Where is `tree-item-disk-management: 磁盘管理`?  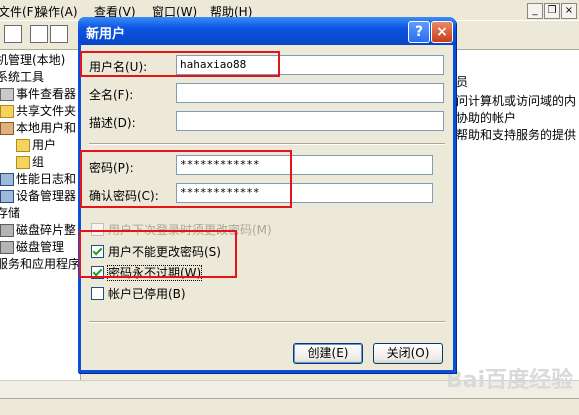
tree-item-disk-management: 磁盘管理 is located at coordinates (32, 247).